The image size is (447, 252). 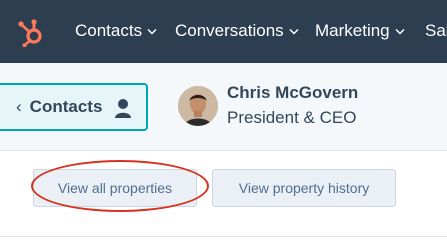 I want to click on contact-name: Chris McGovern, so click(x=293, y=92).